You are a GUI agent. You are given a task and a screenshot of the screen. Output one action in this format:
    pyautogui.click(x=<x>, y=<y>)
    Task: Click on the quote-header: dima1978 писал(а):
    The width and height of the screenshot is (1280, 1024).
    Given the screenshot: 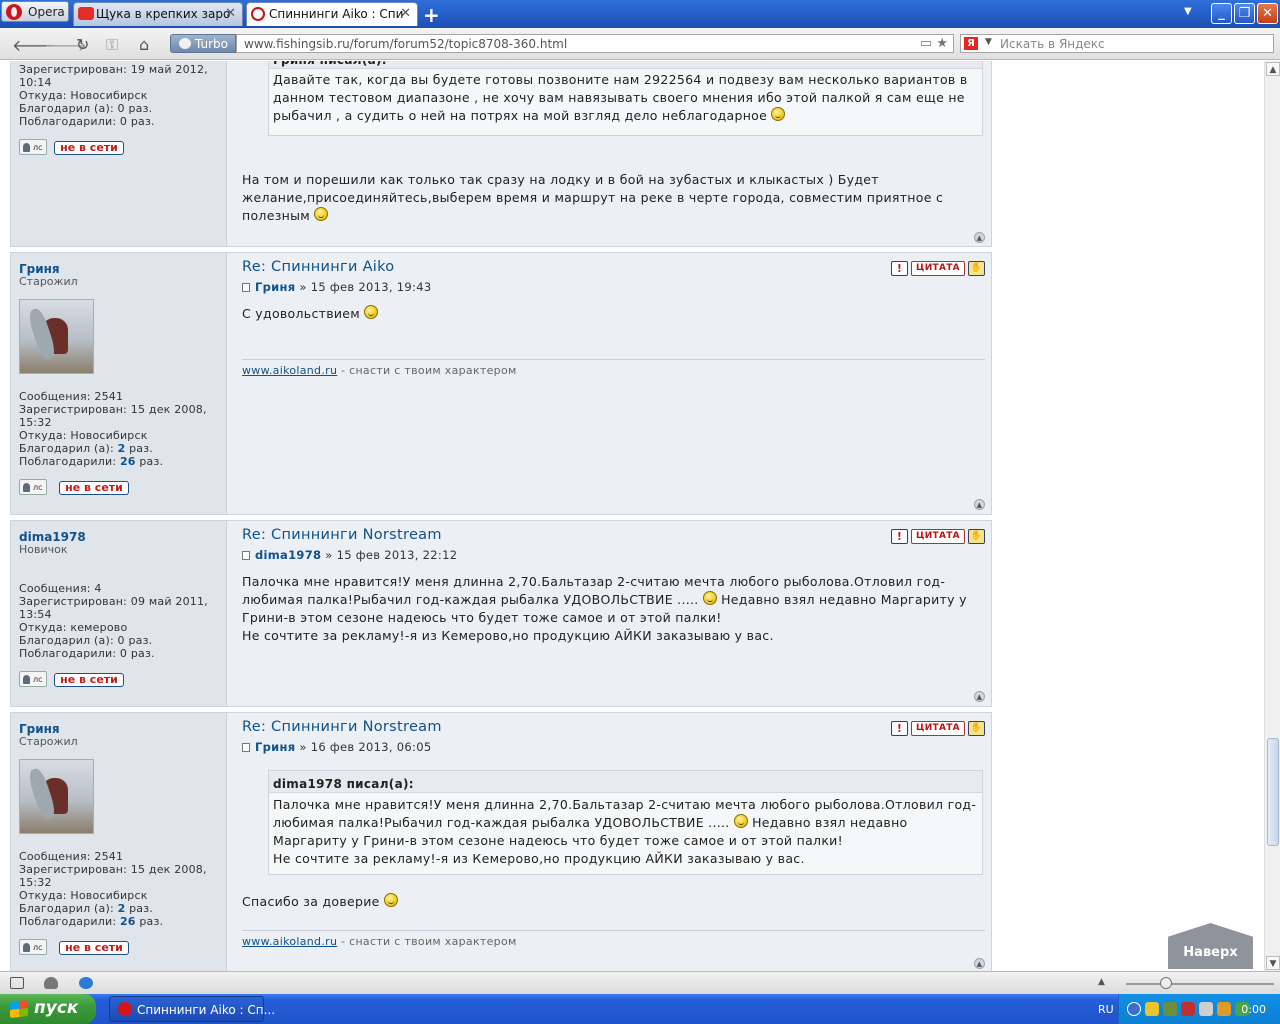 What is the action you would take?
    pyautogui.click(x=625, y=782)
    